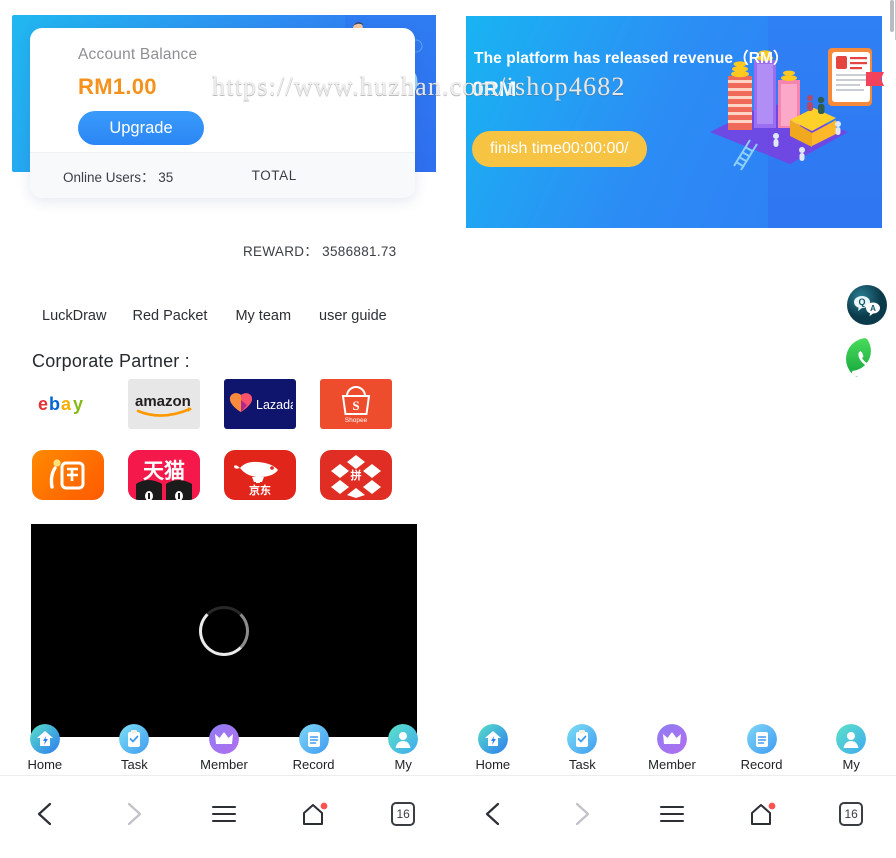 The width and height of the screenshot is (896, 858). Describe the element at coordinates (892, 16) in the screenshot. I see `page-scrollbar` at that location.